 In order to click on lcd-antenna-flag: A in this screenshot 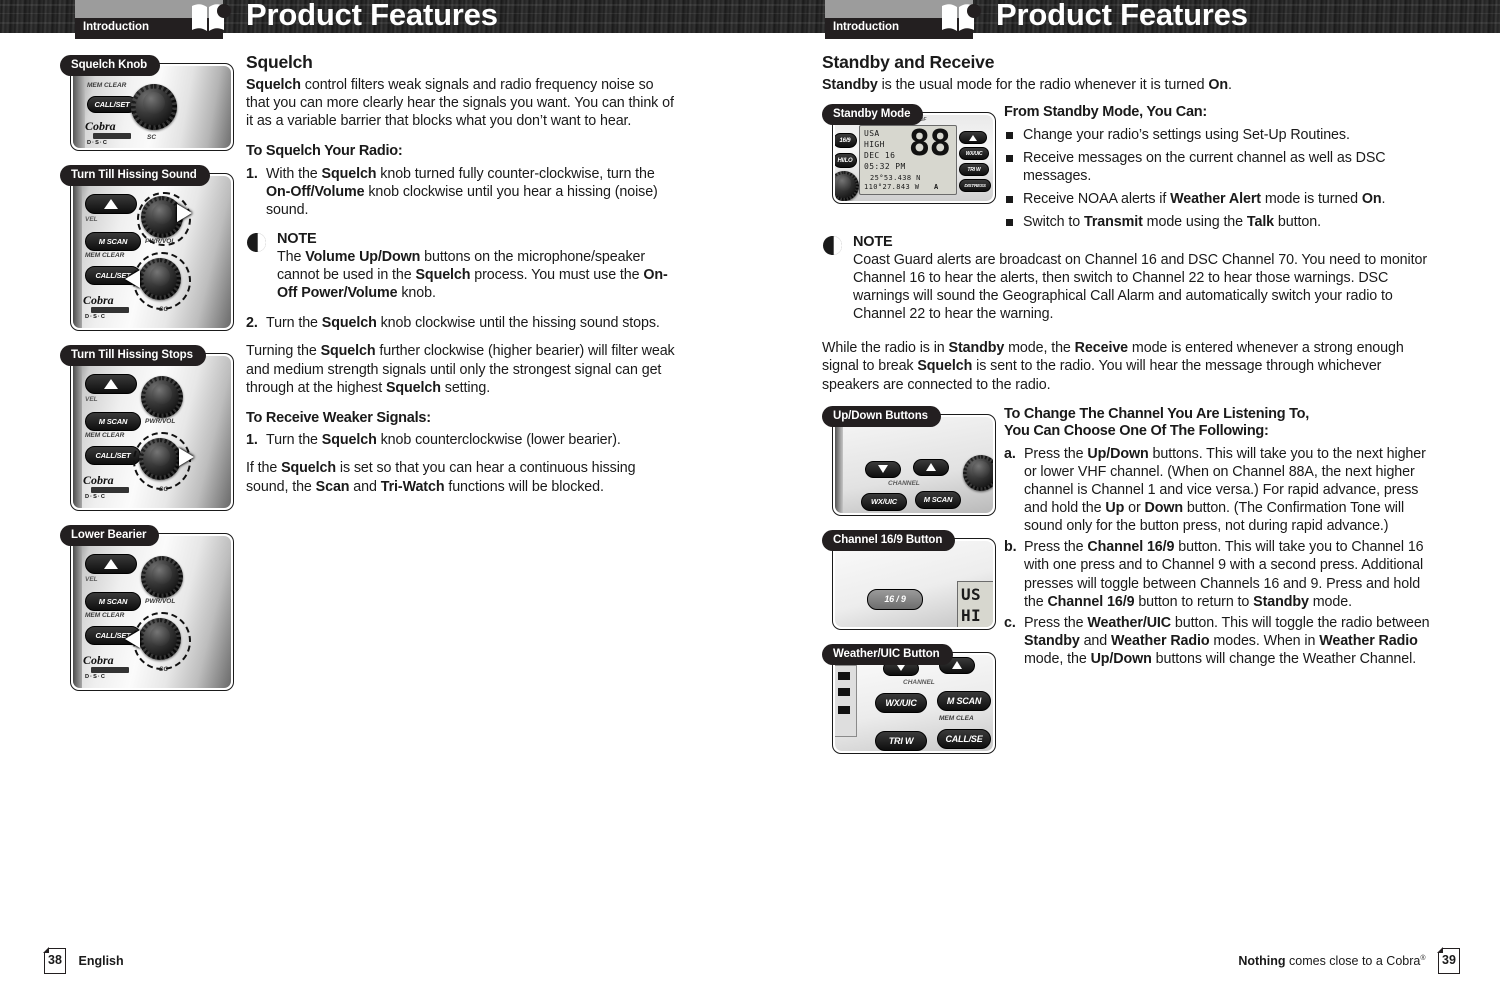, I will do `click(936, 187)`.